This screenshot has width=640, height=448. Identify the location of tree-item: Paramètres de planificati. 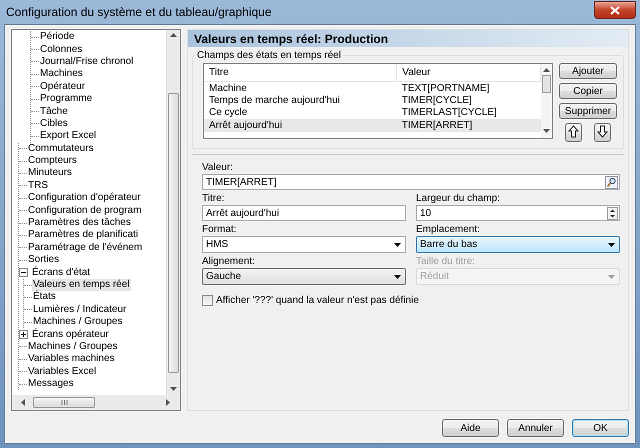
(83, 235).